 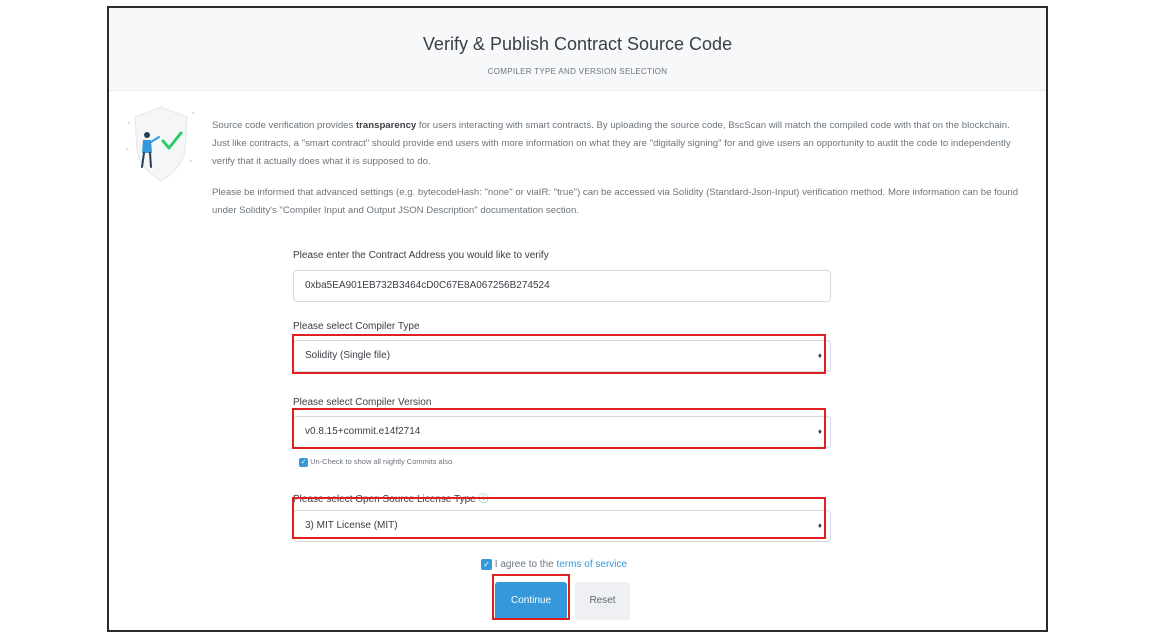 What do you see at coordinates (486, 564) in the screenshot?
I see `terms-checkbox: ✓` at bounding box center [486, 564].